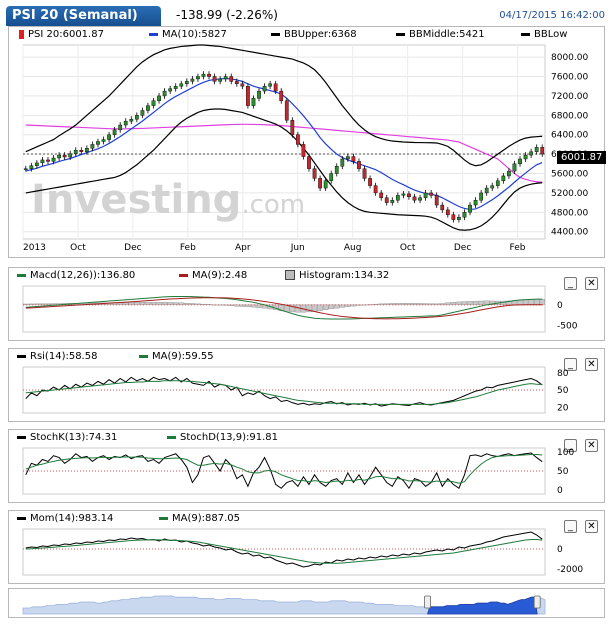 Image resolution: width=613 pixels, height=627 pixels. Describe the element at coordinates (565, 453) in the screenshot. I see `y-tick-label: 100` at that location.